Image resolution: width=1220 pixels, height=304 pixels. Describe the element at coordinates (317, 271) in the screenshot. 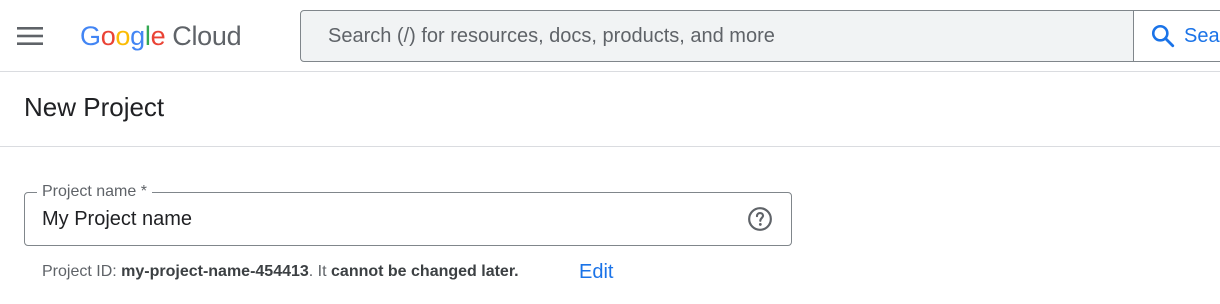

I see `project-id-middle: . It` at that location.